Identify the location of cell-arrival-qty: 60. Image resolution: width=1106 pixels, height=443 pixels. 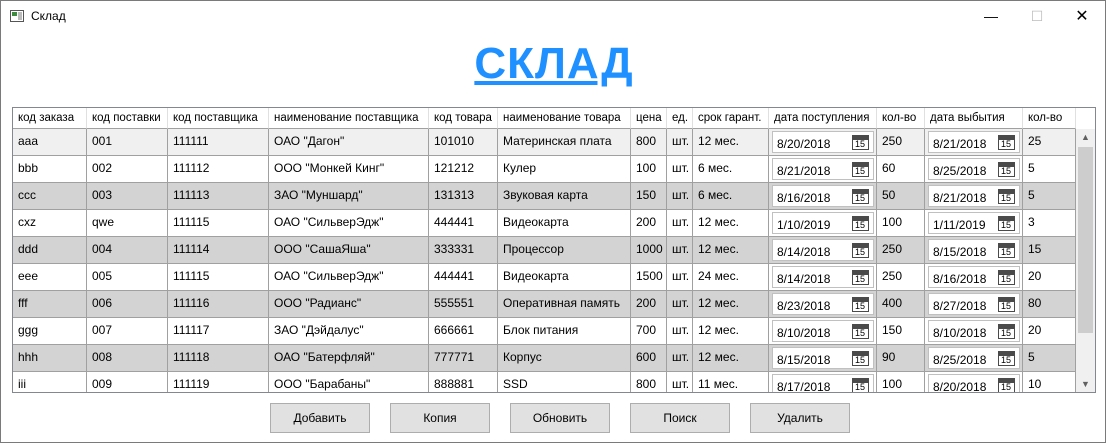
(901, 169).